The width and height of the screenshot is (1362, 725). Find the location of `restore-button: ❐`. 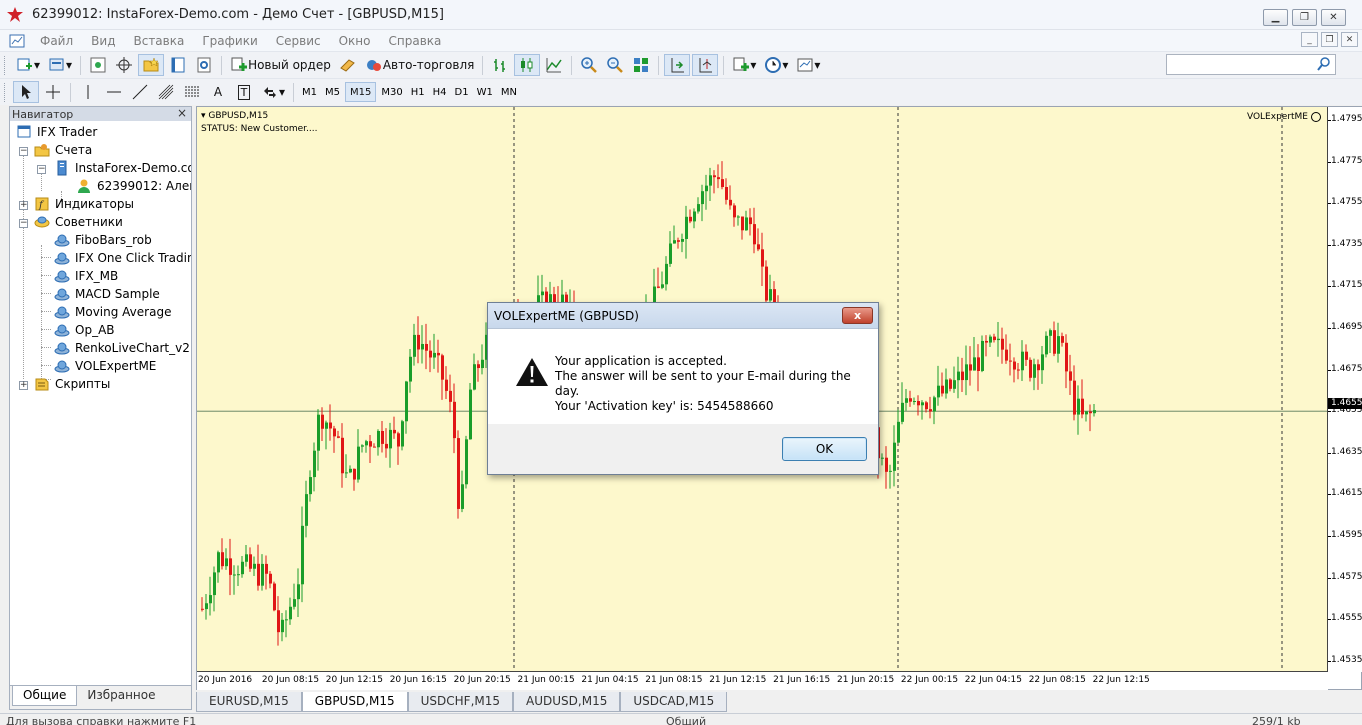

restore-button: ❐ is located at coordinates (1304, 17).